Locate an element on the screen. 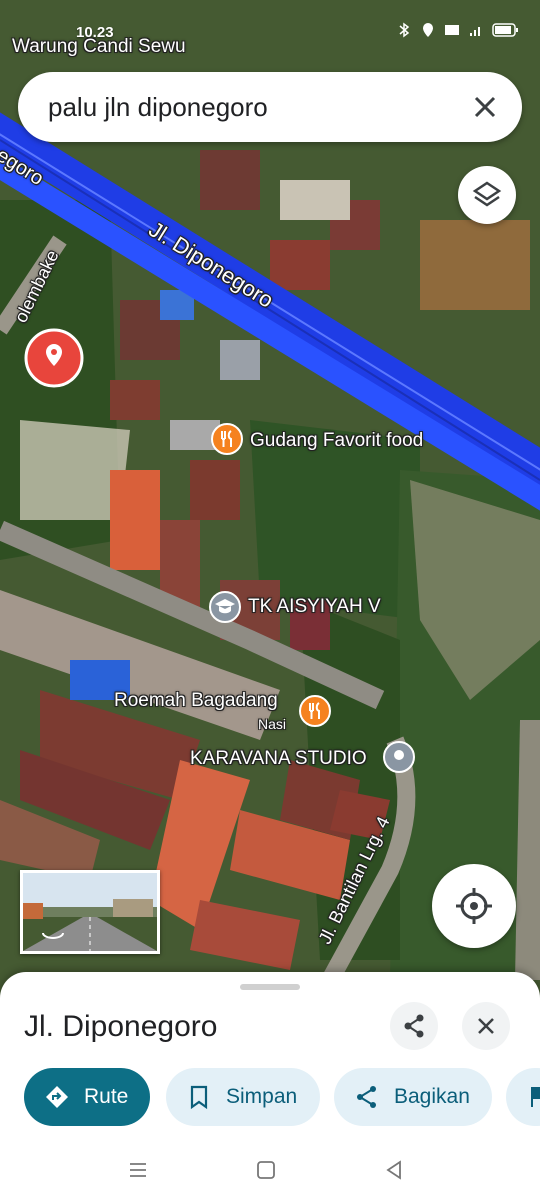 This screenshot has width=540, height=1200. save-button: Simpan is located at coordinates (243, 1097).